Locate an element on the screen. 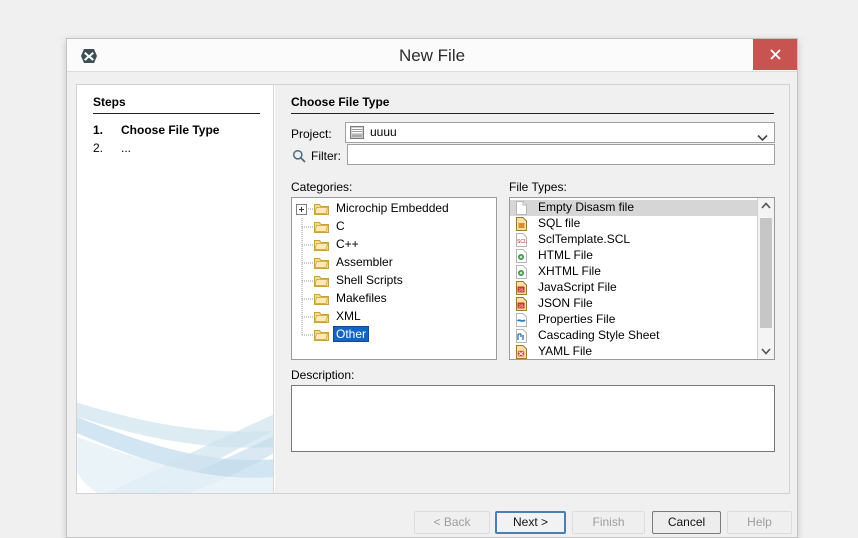  project-label: Project: is located at coordinates (311, 134).